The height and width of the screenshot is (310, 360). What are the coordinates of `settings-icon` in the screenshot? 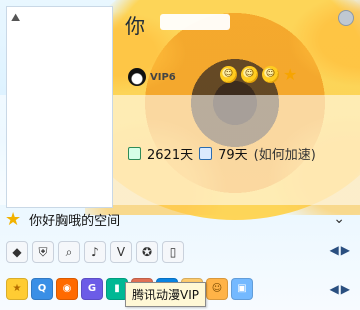 It's located at (346, 18).